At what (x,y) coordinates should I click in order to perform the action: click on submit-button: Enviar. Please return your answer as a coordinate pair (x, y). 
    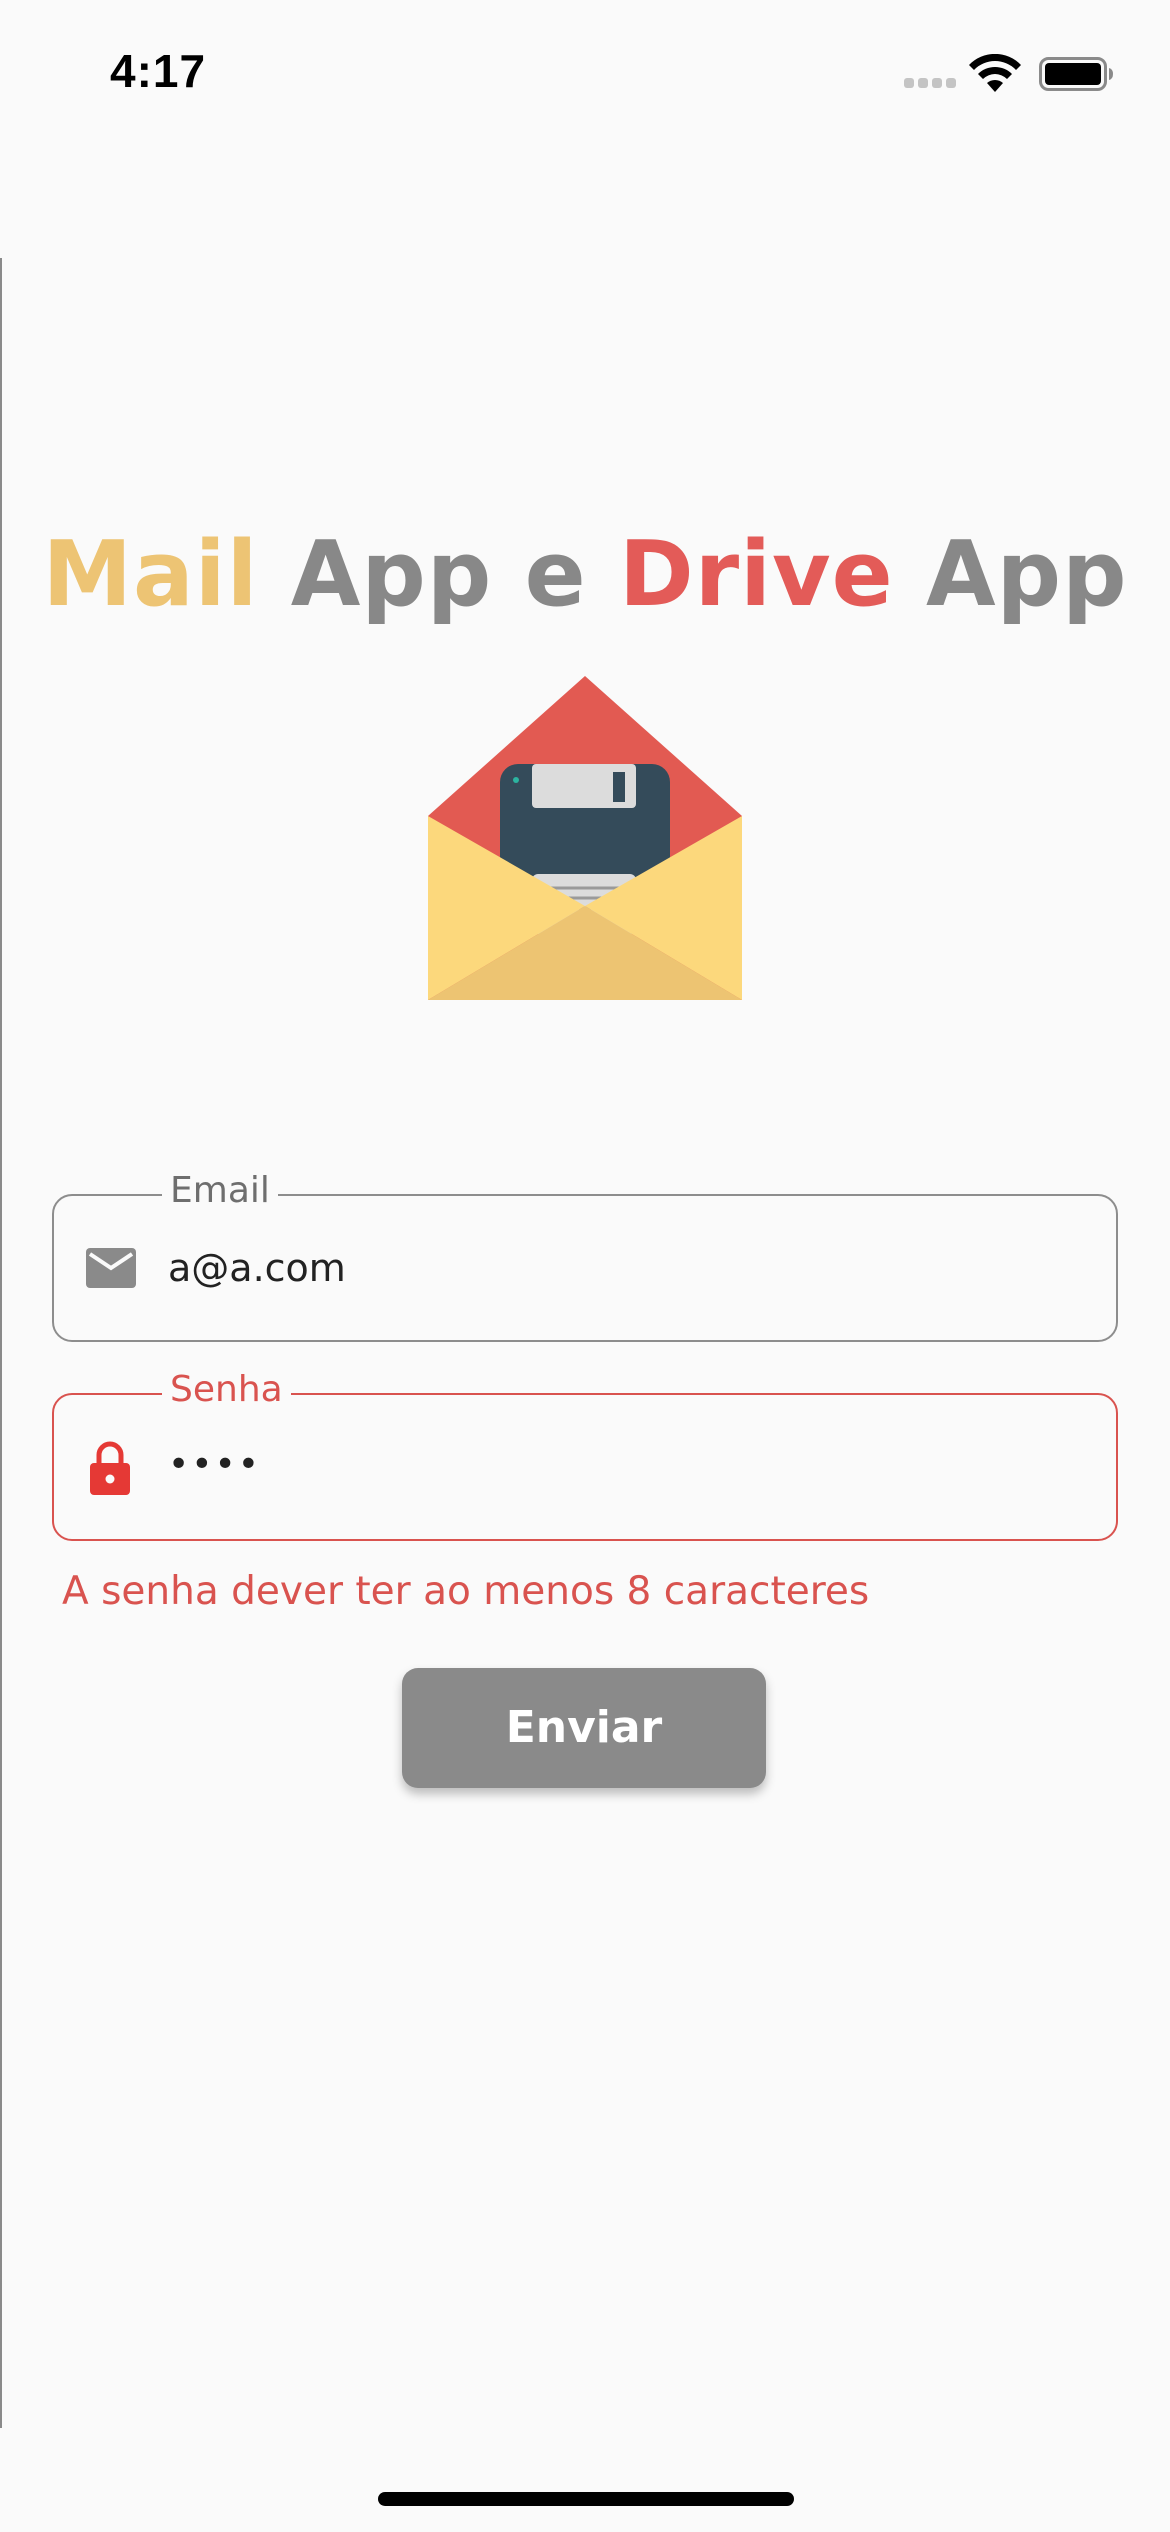
    Looking at the image, I should click on (584, 1728).